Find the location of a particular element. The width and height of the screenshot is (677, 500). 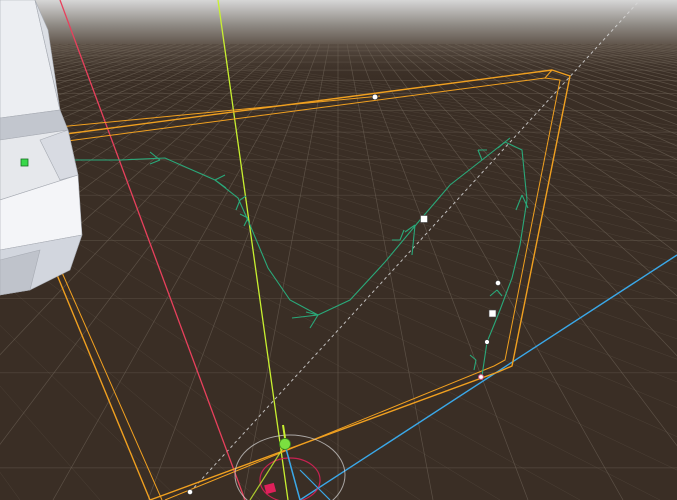

control-point-handle-right is located at coordinates (492, 313).